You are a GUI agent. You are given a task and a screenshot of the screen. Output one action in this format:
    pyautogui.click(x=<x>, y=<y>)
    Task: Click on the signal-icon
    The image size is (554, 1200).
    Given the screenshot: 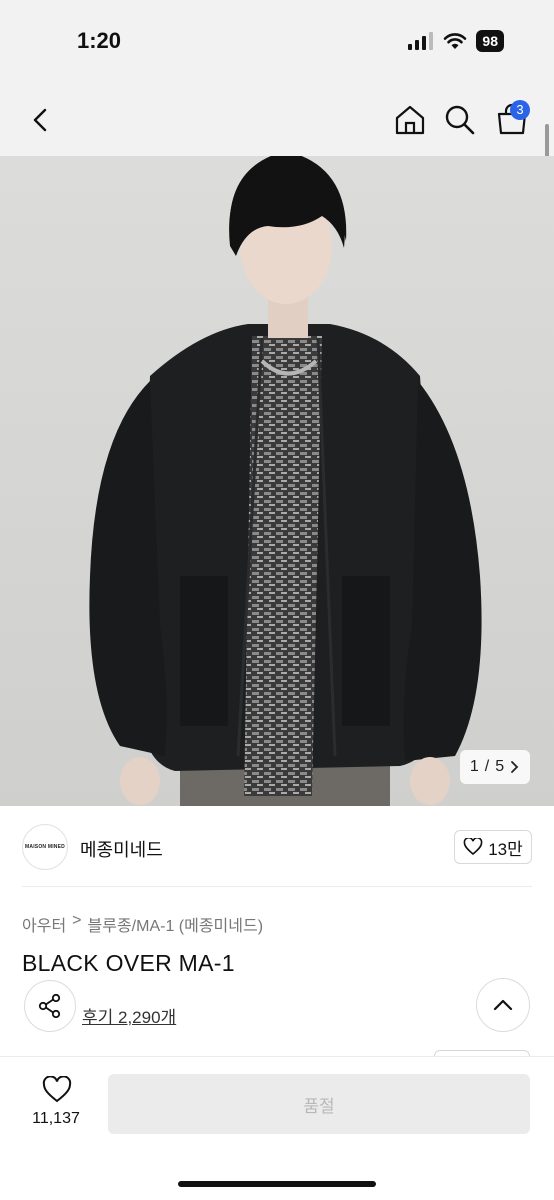 What is the action you would take?
    pyautogui.click(x=421, y=41)
    